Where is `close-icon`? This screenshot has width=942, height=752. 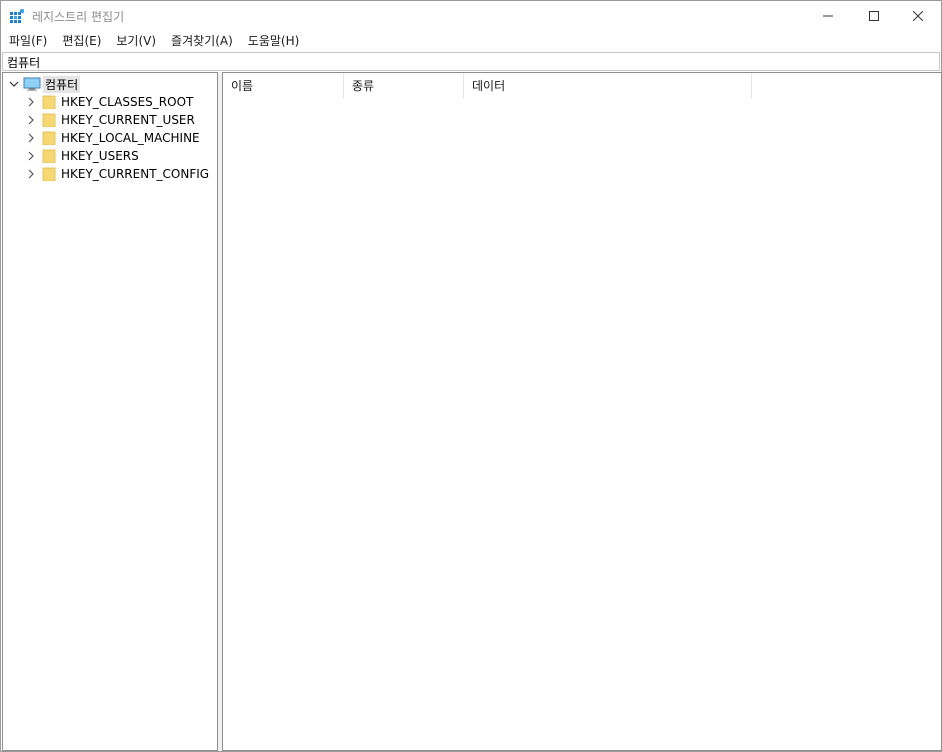
close-icon is located at coordinates (918, 16).